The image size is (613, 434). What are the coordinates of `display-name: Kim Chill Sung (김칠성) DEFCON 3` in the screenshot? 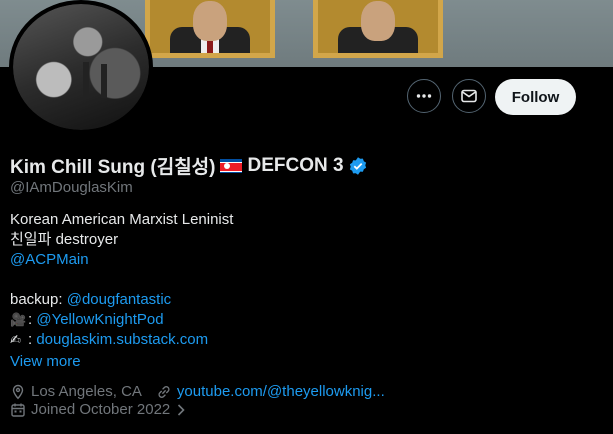 It's located at (189, 165).